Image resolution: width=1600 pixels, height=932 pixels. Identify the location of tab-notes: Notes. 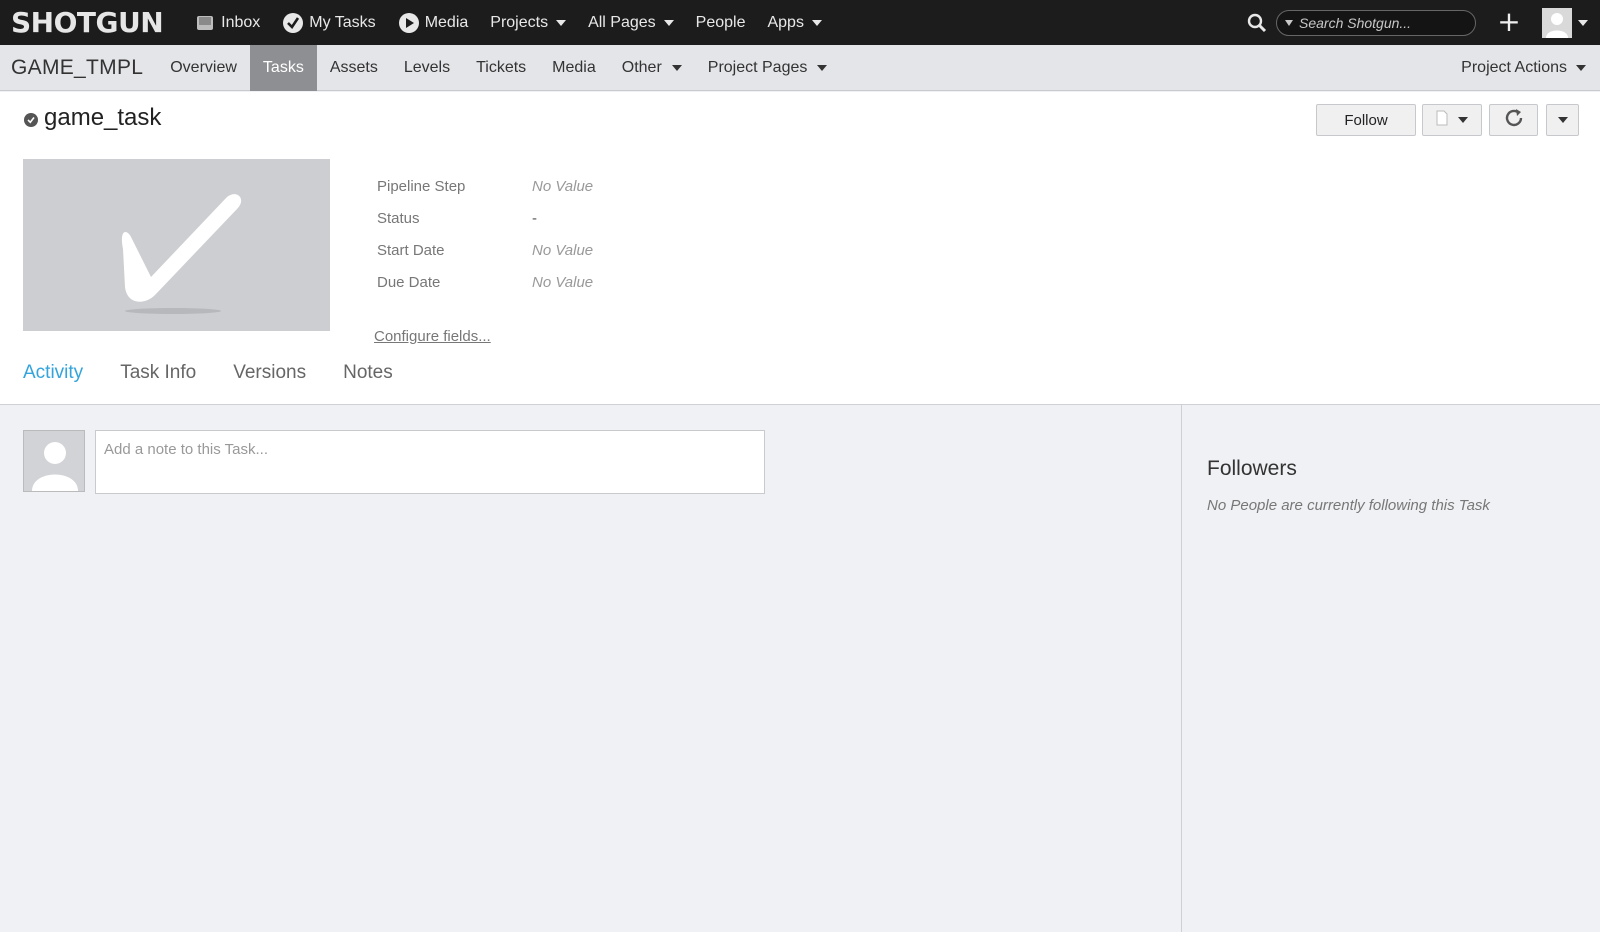
(368, 373).